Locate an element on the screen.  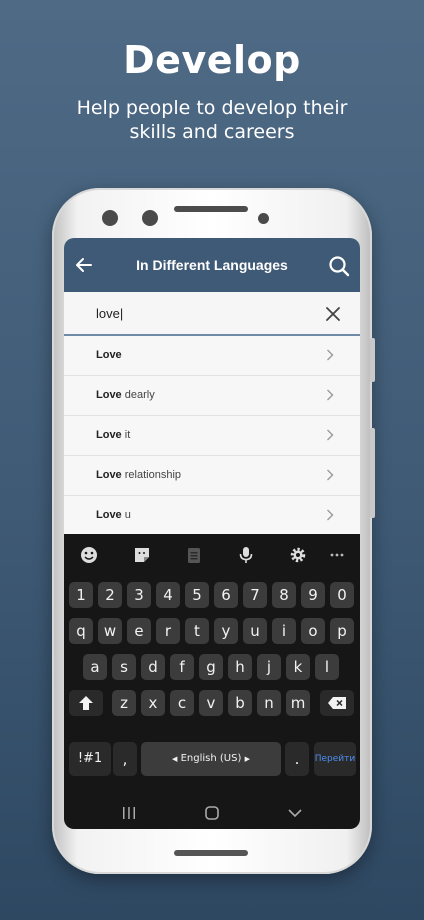
key-1: 1 is located at coordinates (81, 595).